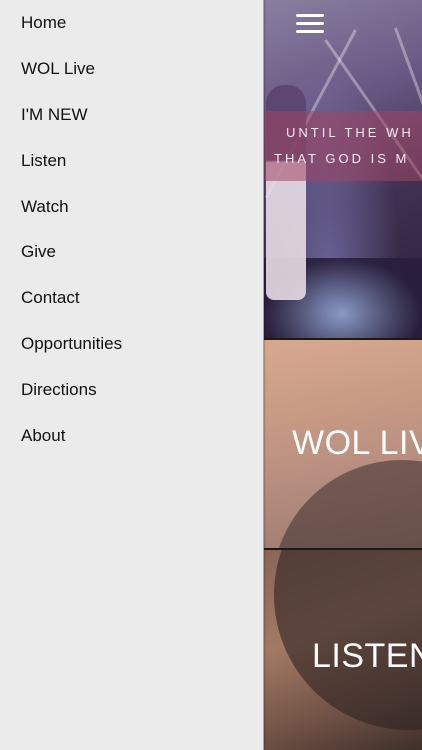 The height and width of the screenshot is (750, 422). What do you see at coordinates (357, 443) in the screenshot?
I see `wol-live-label: WOL LIVE` at bounding box center [357, 443].